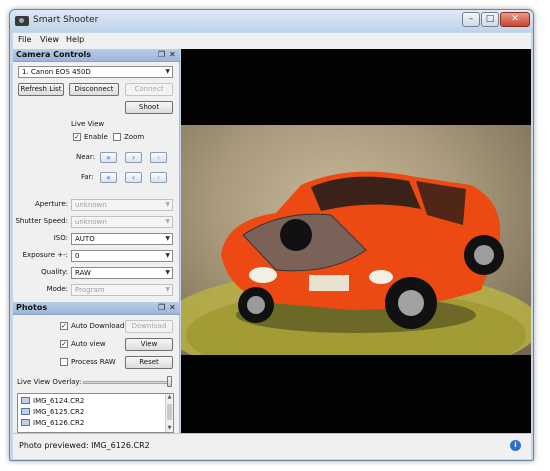 Image resolution: width=550 pixels, height=471 pixels. What do you see at coordinates (41, 221) in the screenshot?
I see `shutter-speed-label: Shutter Speed:` at bounding box center [41, 221].